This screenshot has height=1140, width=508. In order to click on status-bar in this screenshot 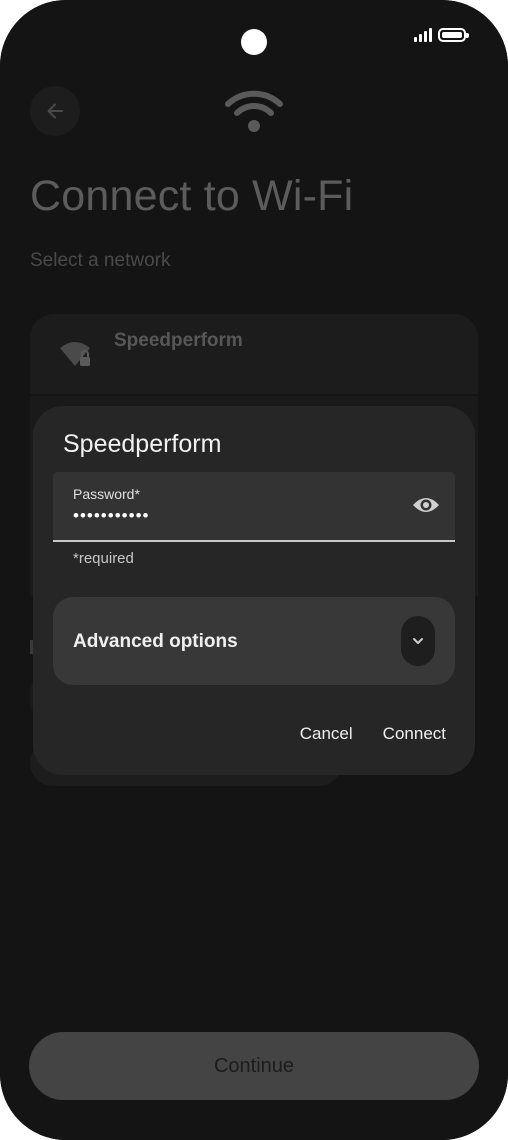, I will do `click(441, 35)`.